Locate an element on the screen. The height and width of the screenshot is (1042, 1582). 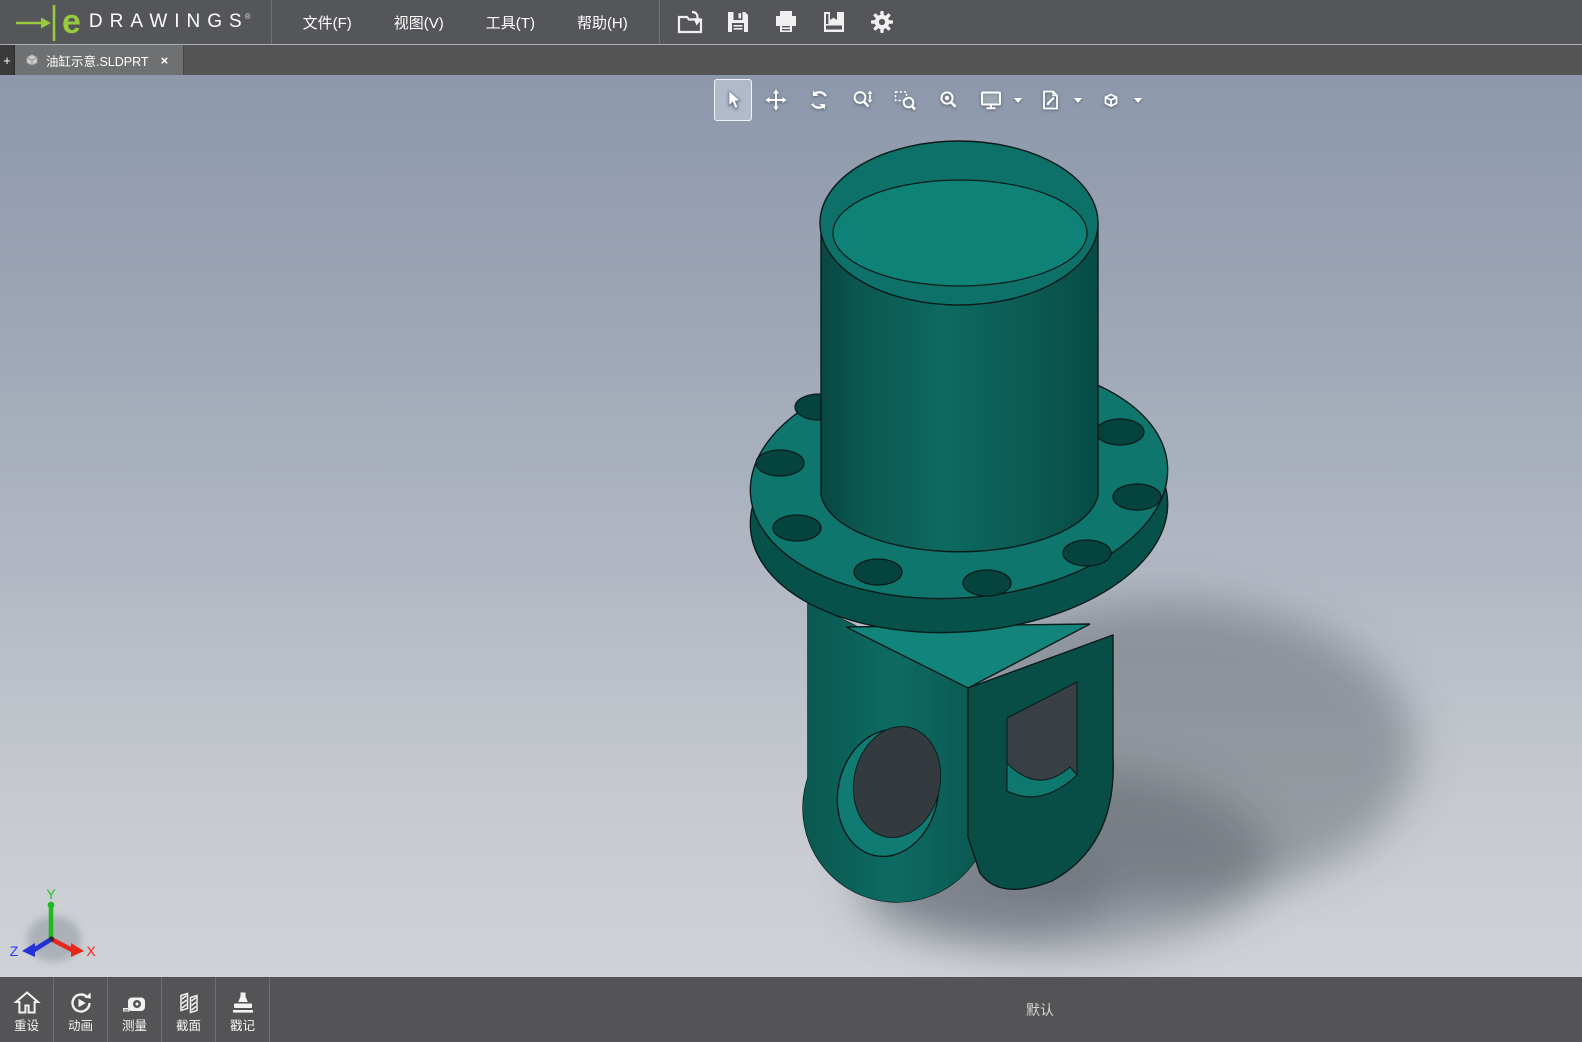
new-tab-button: + is located at coordinates (7, 60).